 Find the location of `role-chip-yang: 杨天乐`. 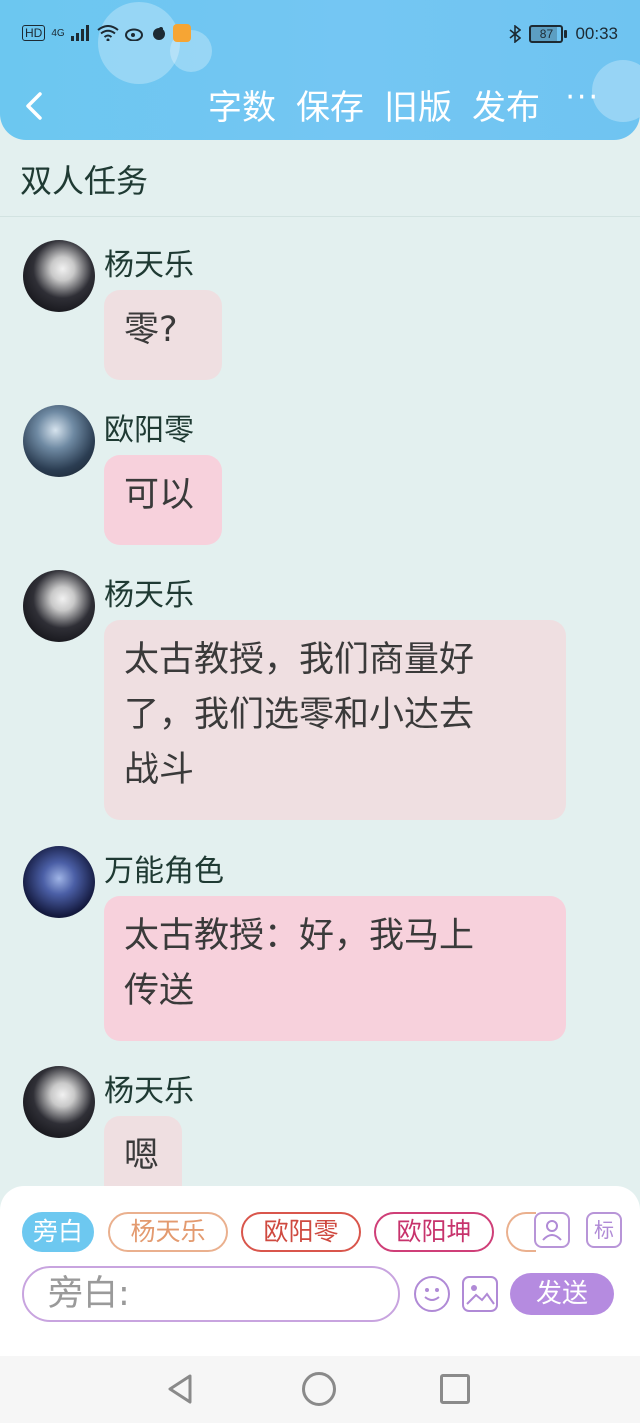

role-chip-yang: 杨天乐 is located at coordinates (168, 1232).